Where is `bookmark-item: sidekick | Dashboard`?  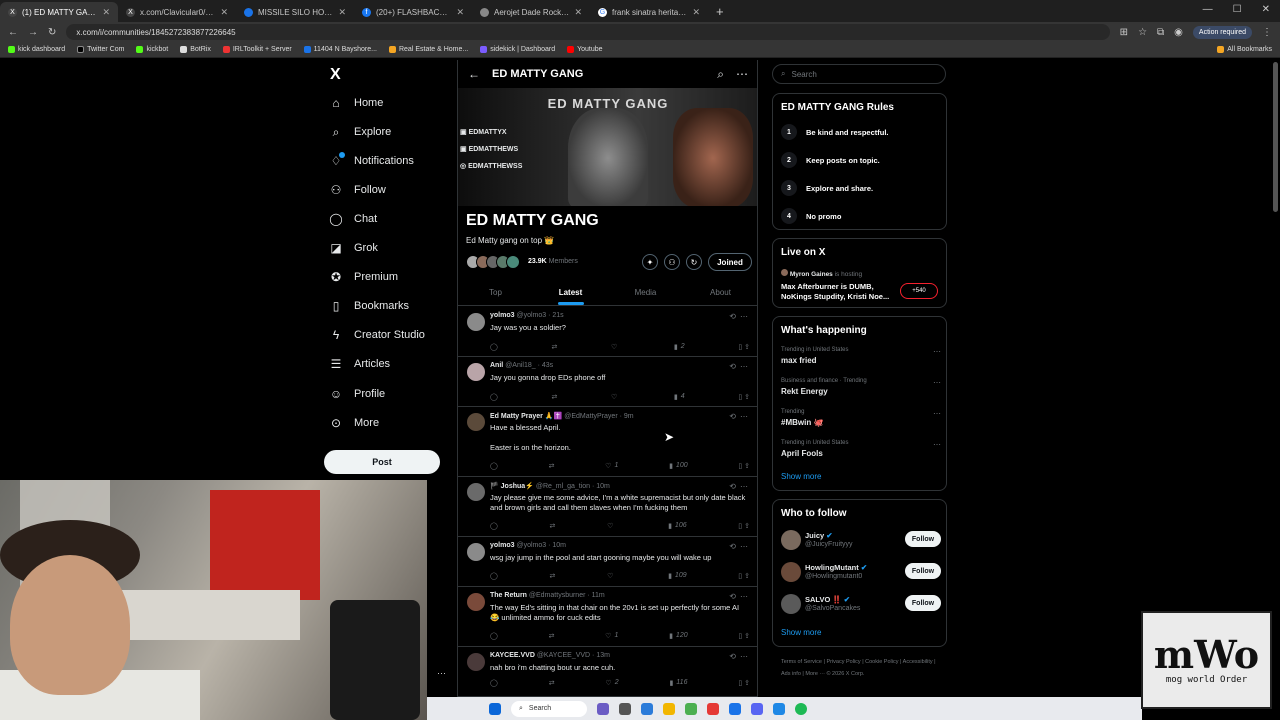 bookmark-item: sidekick | Dashboard is located at coordinates (517, 49).